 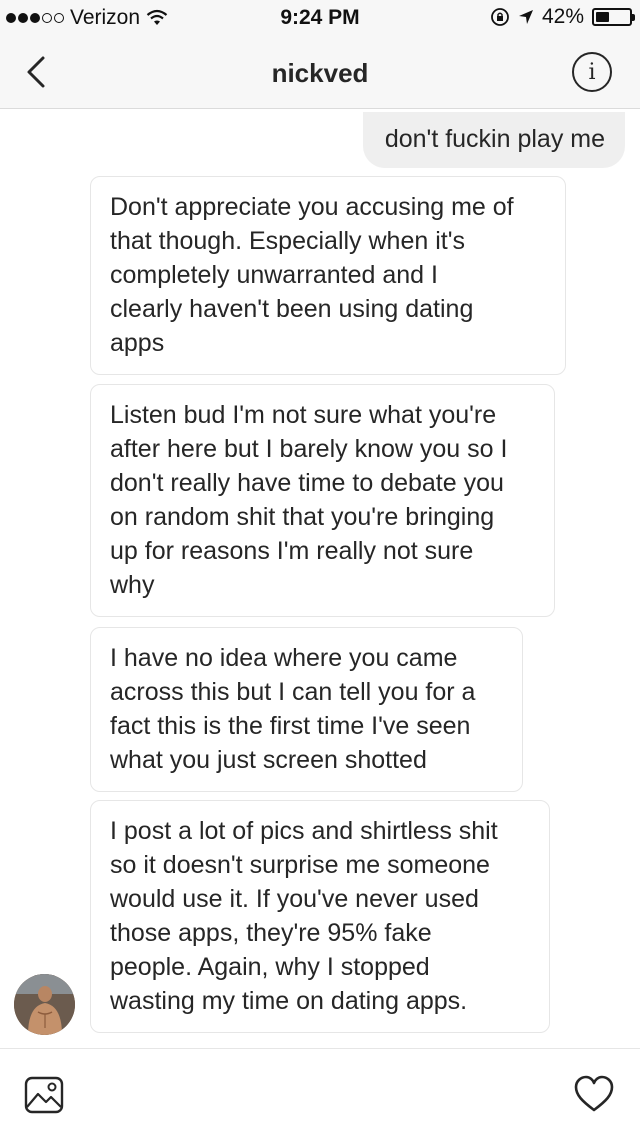 What do you see at coordinates (274, 275) in the screenshot?
I see `message-line: completely unwarranted and I` at bounding box center [274, 275].